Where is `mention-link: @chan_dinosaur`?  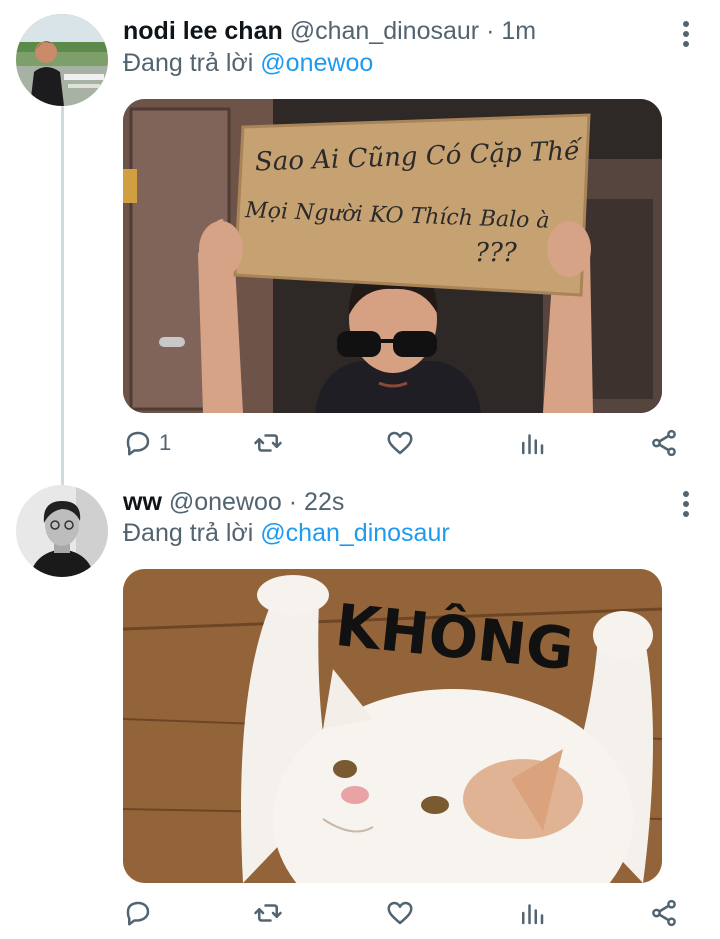 mention-link: @chan_dinosaur is located at coordinates (354, 533).